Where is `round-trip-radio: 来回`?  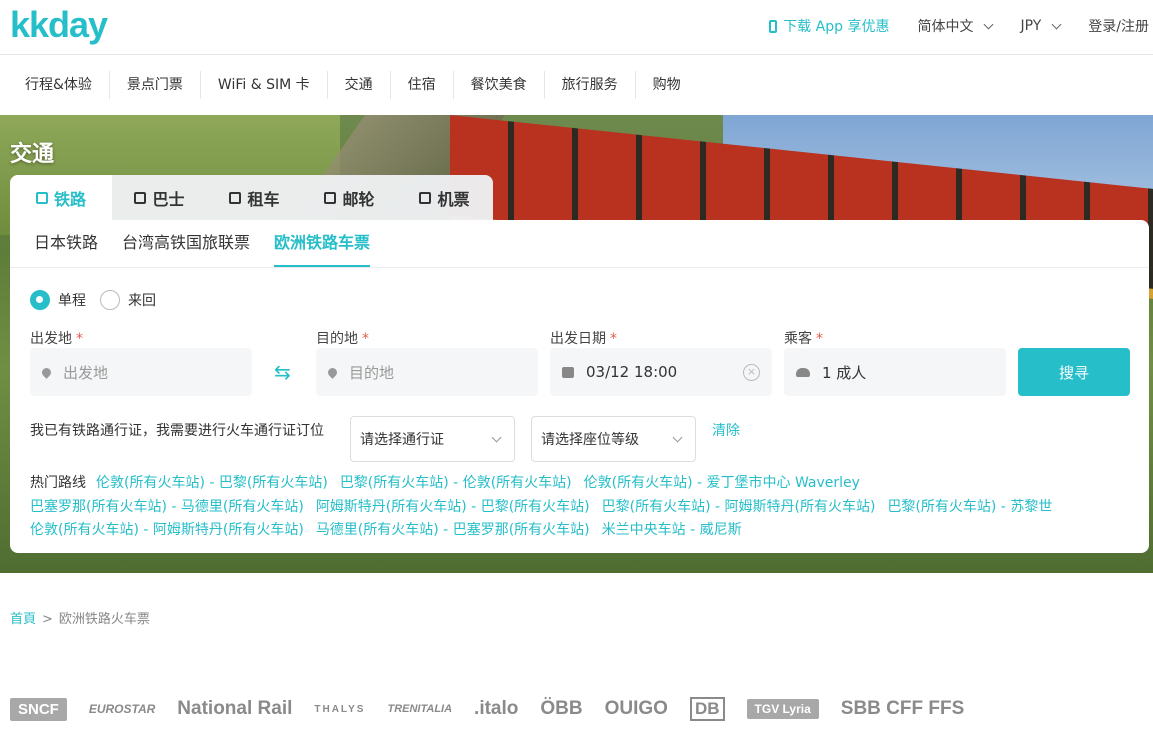 round-trip-radio: 来回 is located at coordinates (128, 300).